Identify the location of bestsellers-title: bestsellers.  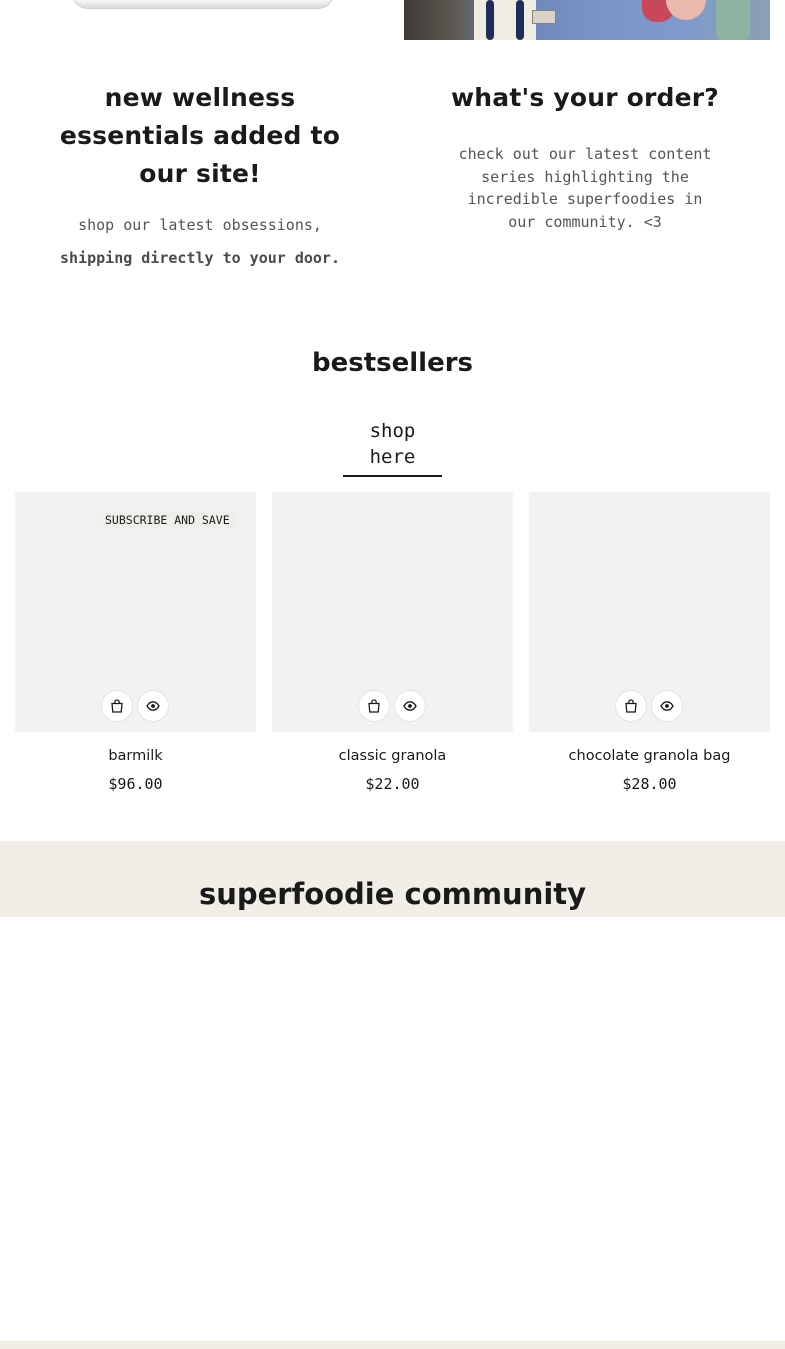
(392, 363).